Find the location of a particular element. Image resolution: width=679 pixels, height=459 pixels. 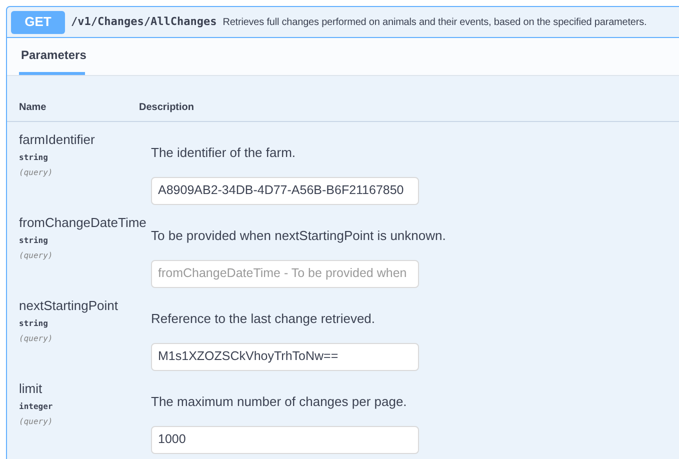

parameter-description: The maximum number of changes per page. is located at coordinates (279, 402).